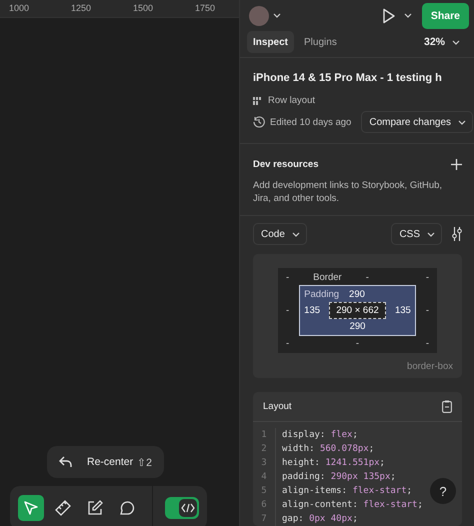 This screenshot has width=474, height=526. I want to click on line-number: 3, so click(264, 463).